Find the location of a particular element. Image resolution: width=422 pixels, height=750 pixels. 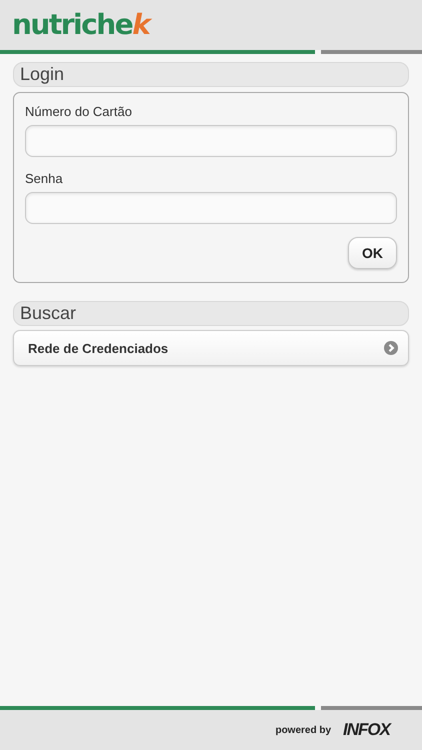

list-item: Rede de Credenciados is located at coordinates (211, 348).